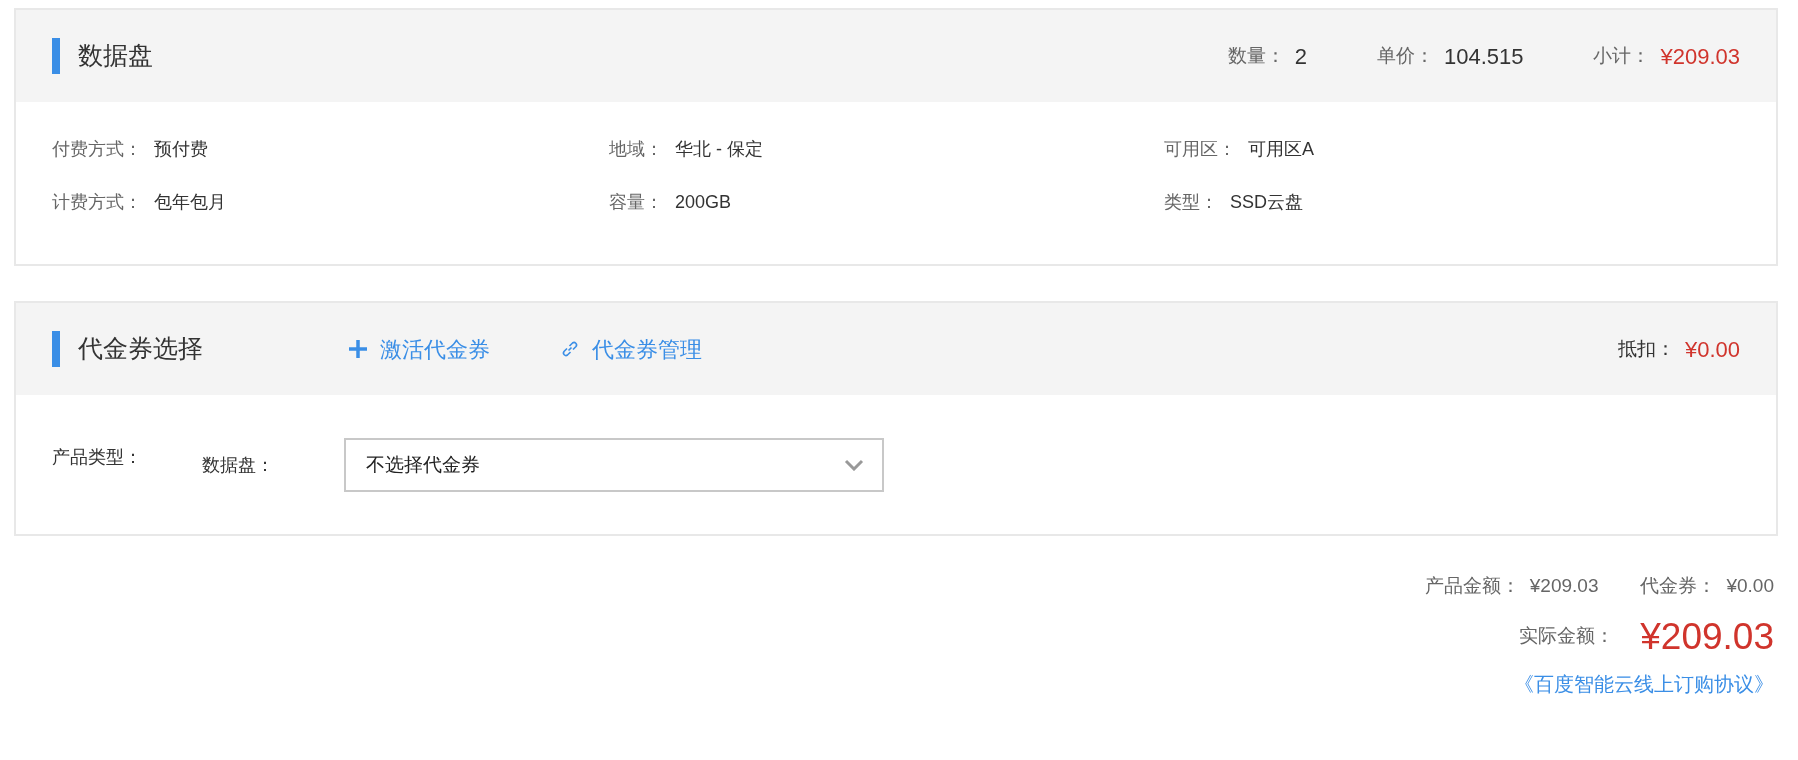 Image resolution: width=1798 pixels, height=760 pixels. I want to click on activate-voucher-link: 激活代金券, so click(419, 349).